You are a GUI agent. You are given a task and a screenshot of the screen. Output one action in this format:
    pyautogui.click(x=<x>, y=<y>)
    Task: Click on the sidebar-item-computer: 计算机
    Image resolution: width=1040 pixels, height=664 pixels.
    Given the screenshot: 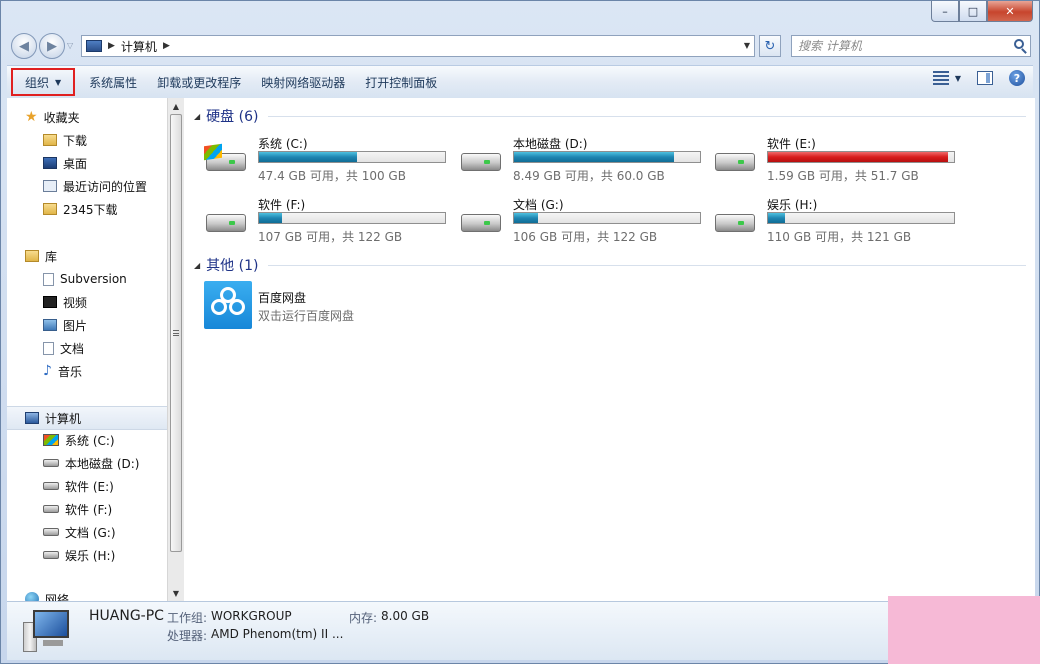 What is the action you would take?
    pyautogui.click(x=87, y=418)
    